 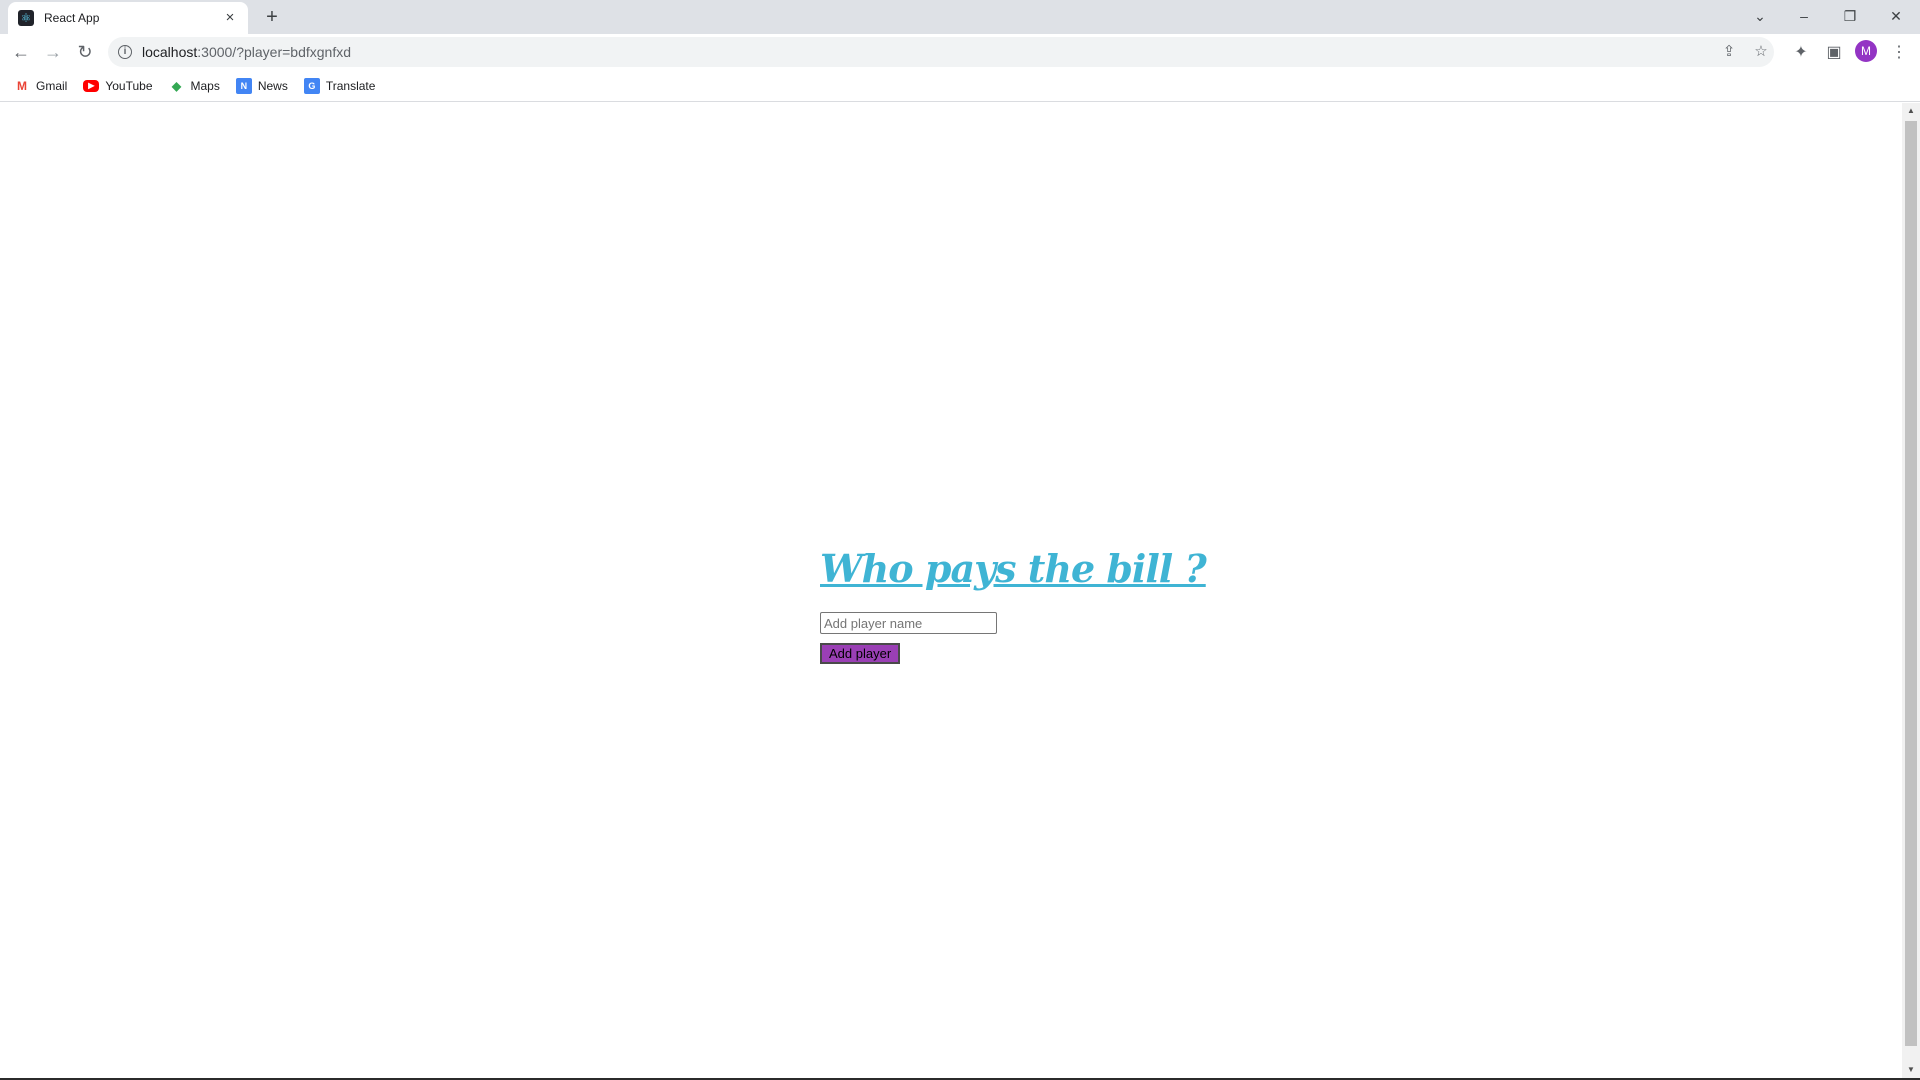 What do you see at coordinates (205, 85) in the screenshot?
I see `bookmark-label: Maps` at bounding box center [205, 85].